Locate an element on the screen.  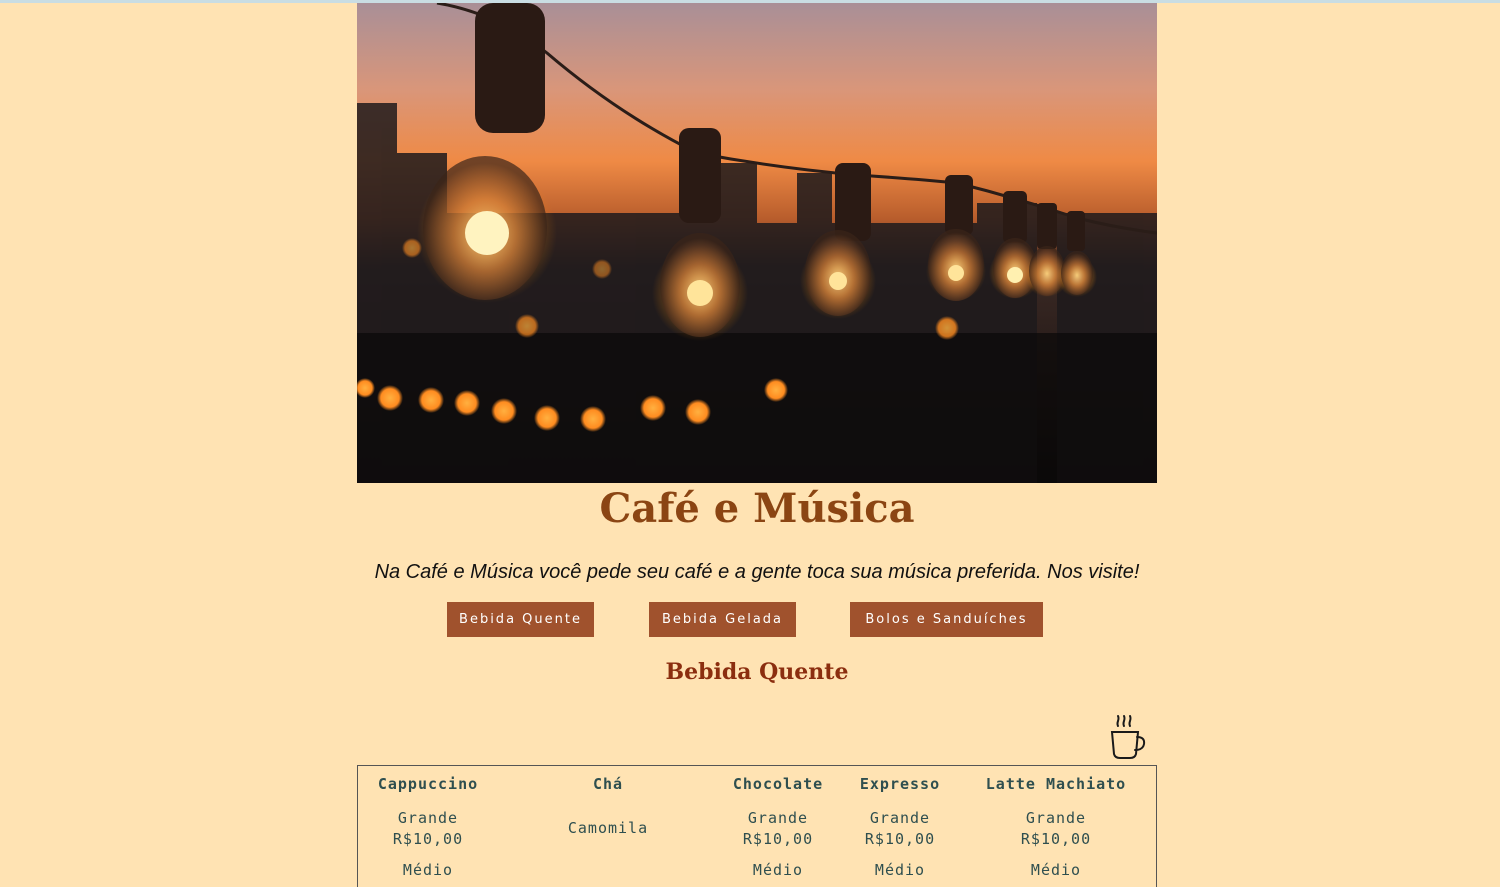
section-heading: Bebida Quente is located at coordinates (757, 672).